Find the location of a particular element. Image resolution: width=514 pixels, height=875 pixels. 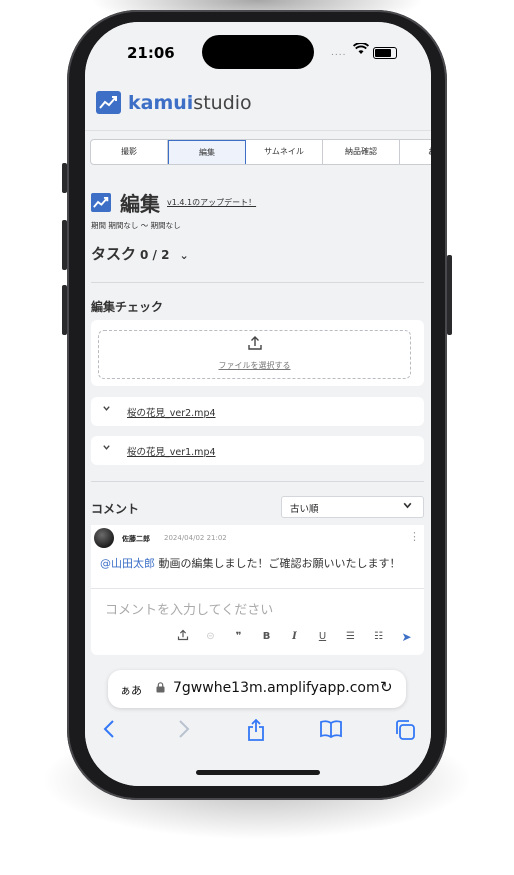

edit-check-heading: 編集チェック is located at coordinates (127, 307).